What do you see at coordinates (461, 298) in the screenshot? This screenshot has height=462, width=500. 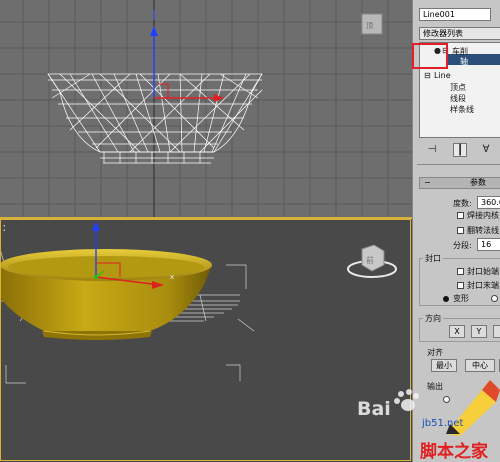 I see `morph-label: 变形` at bounding box center [461, 298].